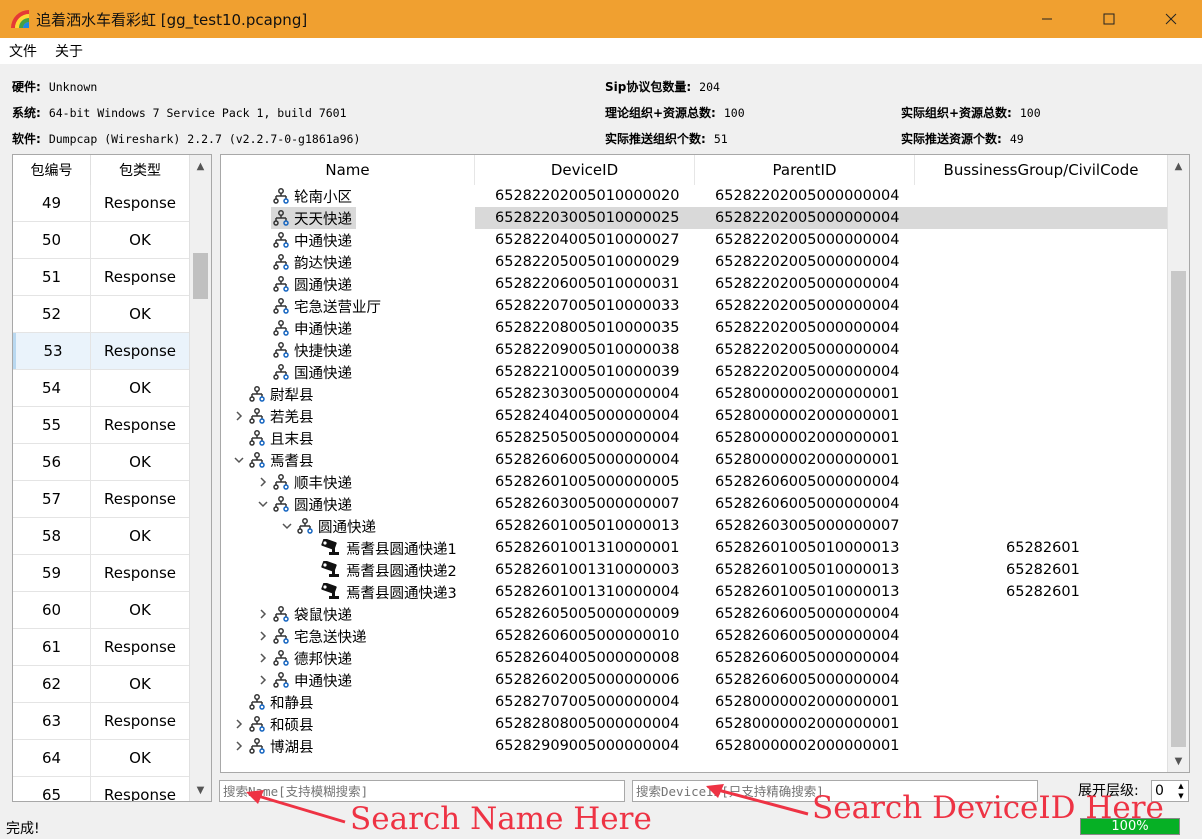 The width and height of the screenshot is (1202, 839). What do you see at coordinates (313, 262) in the screenshot?
I see `tree-name-cell: 韵达快递` at bounding box center [313, 262].